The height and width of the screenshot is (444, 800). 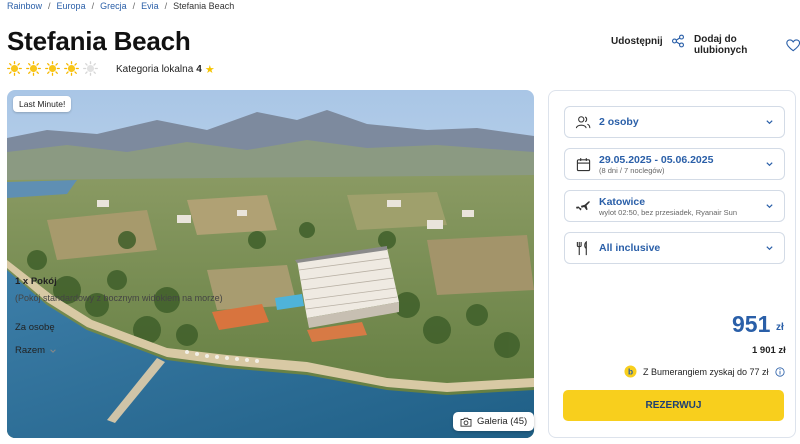 What do you see at coordinates (622, 201) in the screenshot?
I see `departure-city: Katowice` at bounding box center [622, 201].